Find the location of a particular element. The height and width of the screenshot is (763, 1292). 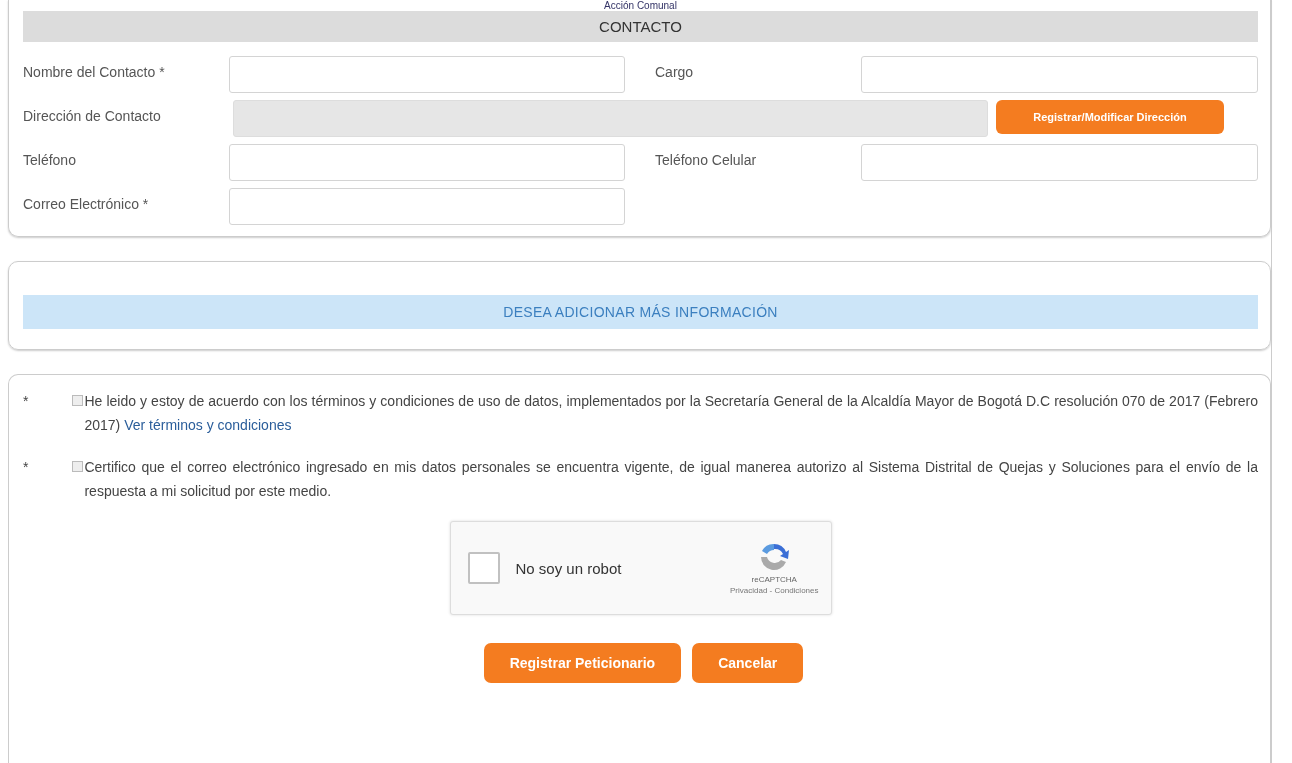

consent-statement: He leido y estoy de acuerdo con los términos y condiciones de uso de datos, implementados por la Secretaría General de la Alcaldía Mayor de Bogotá D.C resolución 070 de 2017 (Febrero 2017) Ver términos y condiciones is located at coordinates (671, 413).